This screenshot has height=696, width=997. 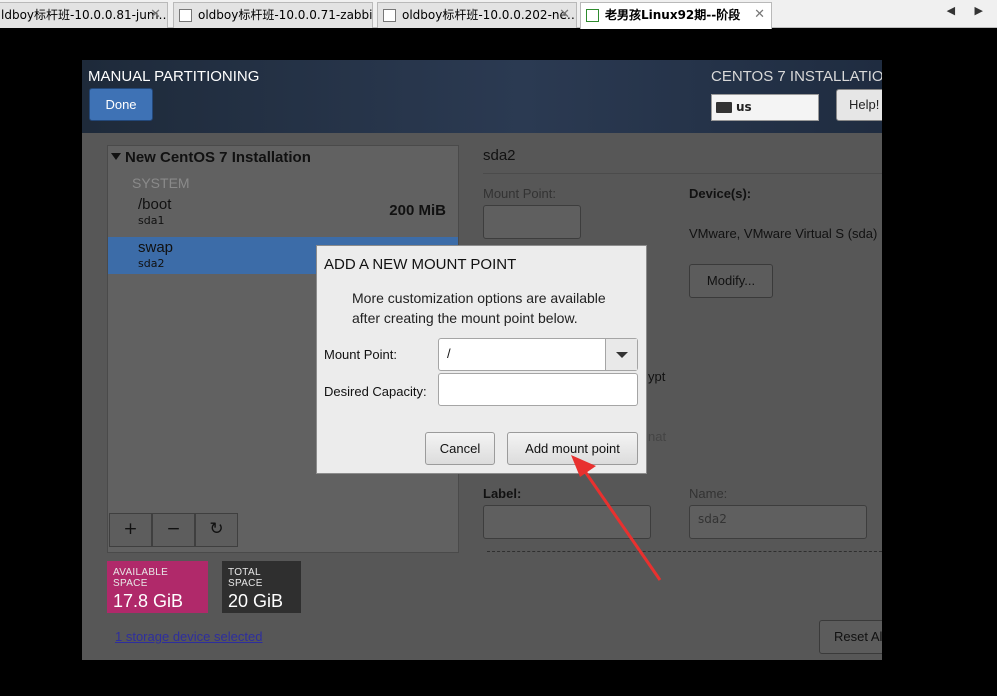 What do you see at coordinates (969, 10) in the screenshot?
I see `tab-scroll-arrows: ◀ ▶` at bounding box center [969, 10].